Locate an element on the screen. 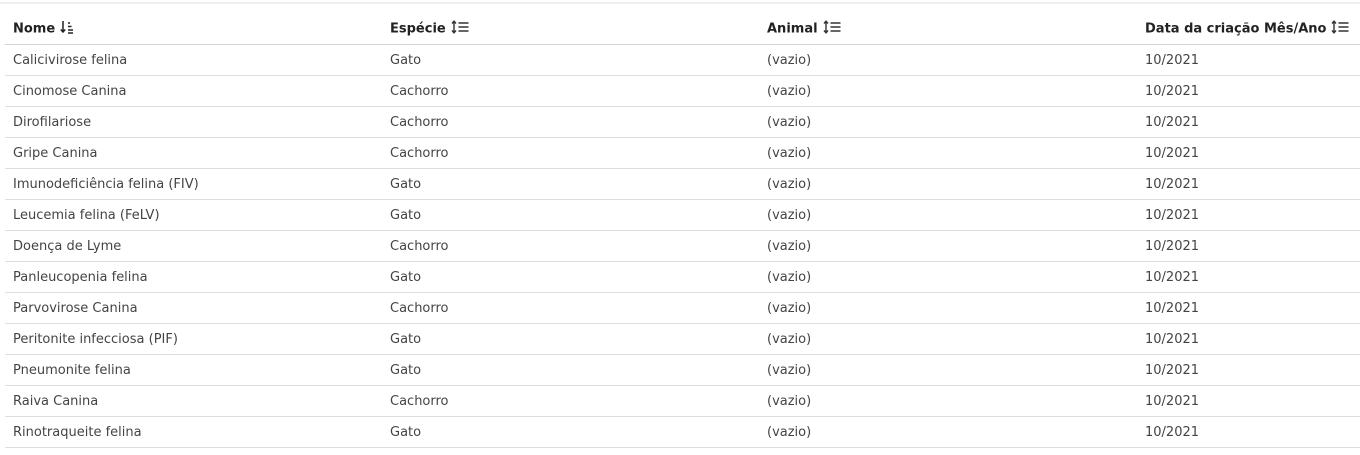  cell-nome: Gripe Canina is located at coordinates (193, 153).